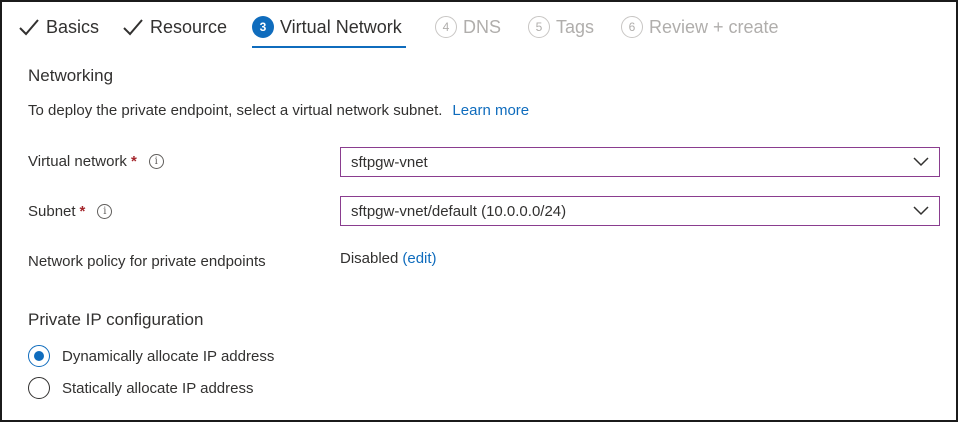  I want to click on tab-label: Resource, so click(189, 26).